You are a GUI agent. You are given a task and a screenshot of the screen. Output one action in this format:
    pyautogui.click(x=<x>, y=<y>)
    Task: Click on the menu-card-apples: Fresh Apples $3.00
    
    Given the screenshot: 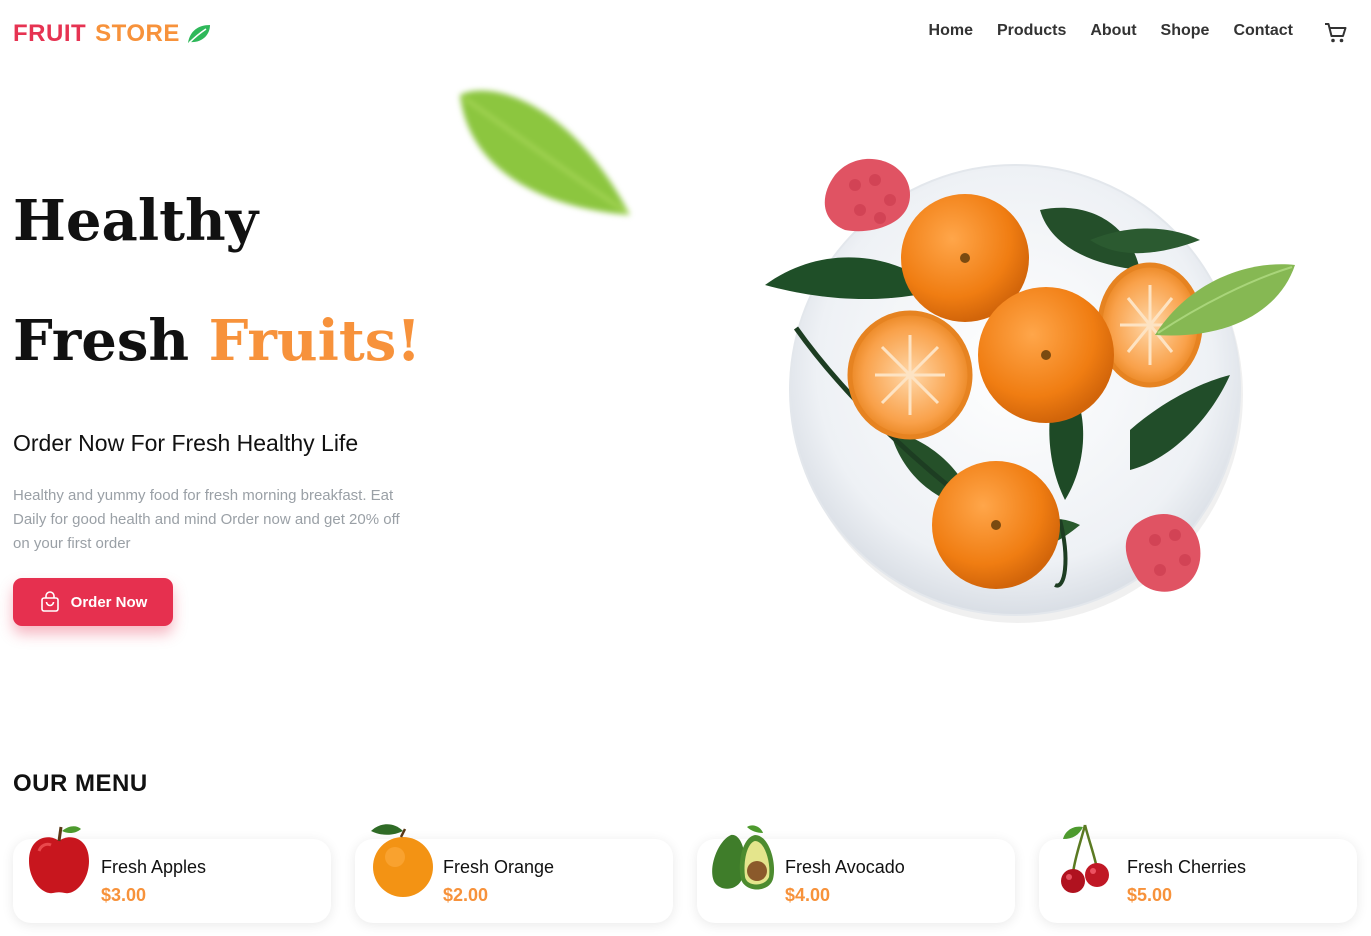 What is the action you would take?
    pyautogui.click(x=172, y=874)
    